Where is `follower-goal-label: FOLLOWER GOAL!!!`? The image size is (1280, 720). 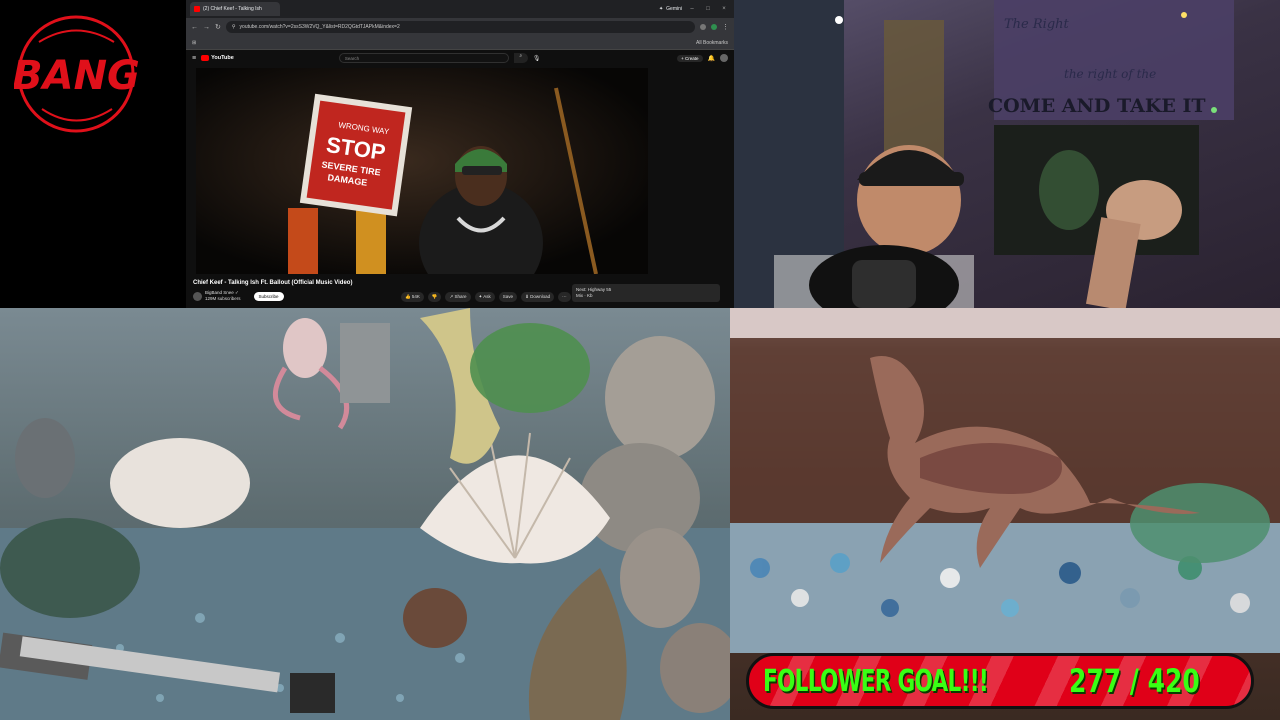 follower-goal-label: FOLLOWER GOAL!!! is located at coordinates (876, 681).